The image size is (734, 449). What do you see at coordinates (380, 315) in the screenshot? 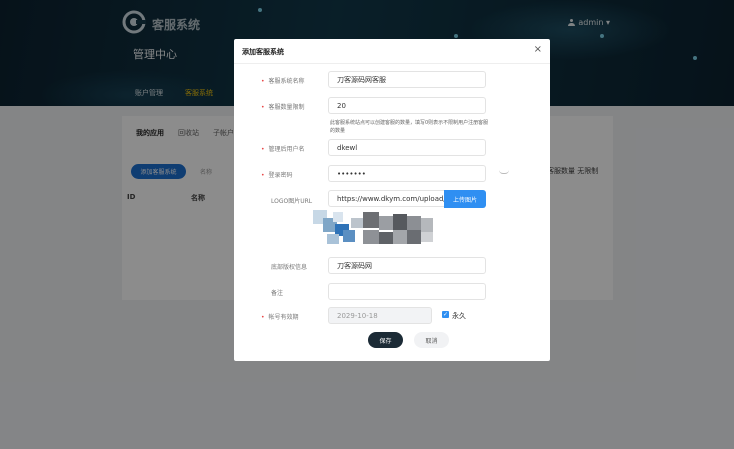
I see `expiry-date-field: 2029-10-18` at bounding box center [380, 315].